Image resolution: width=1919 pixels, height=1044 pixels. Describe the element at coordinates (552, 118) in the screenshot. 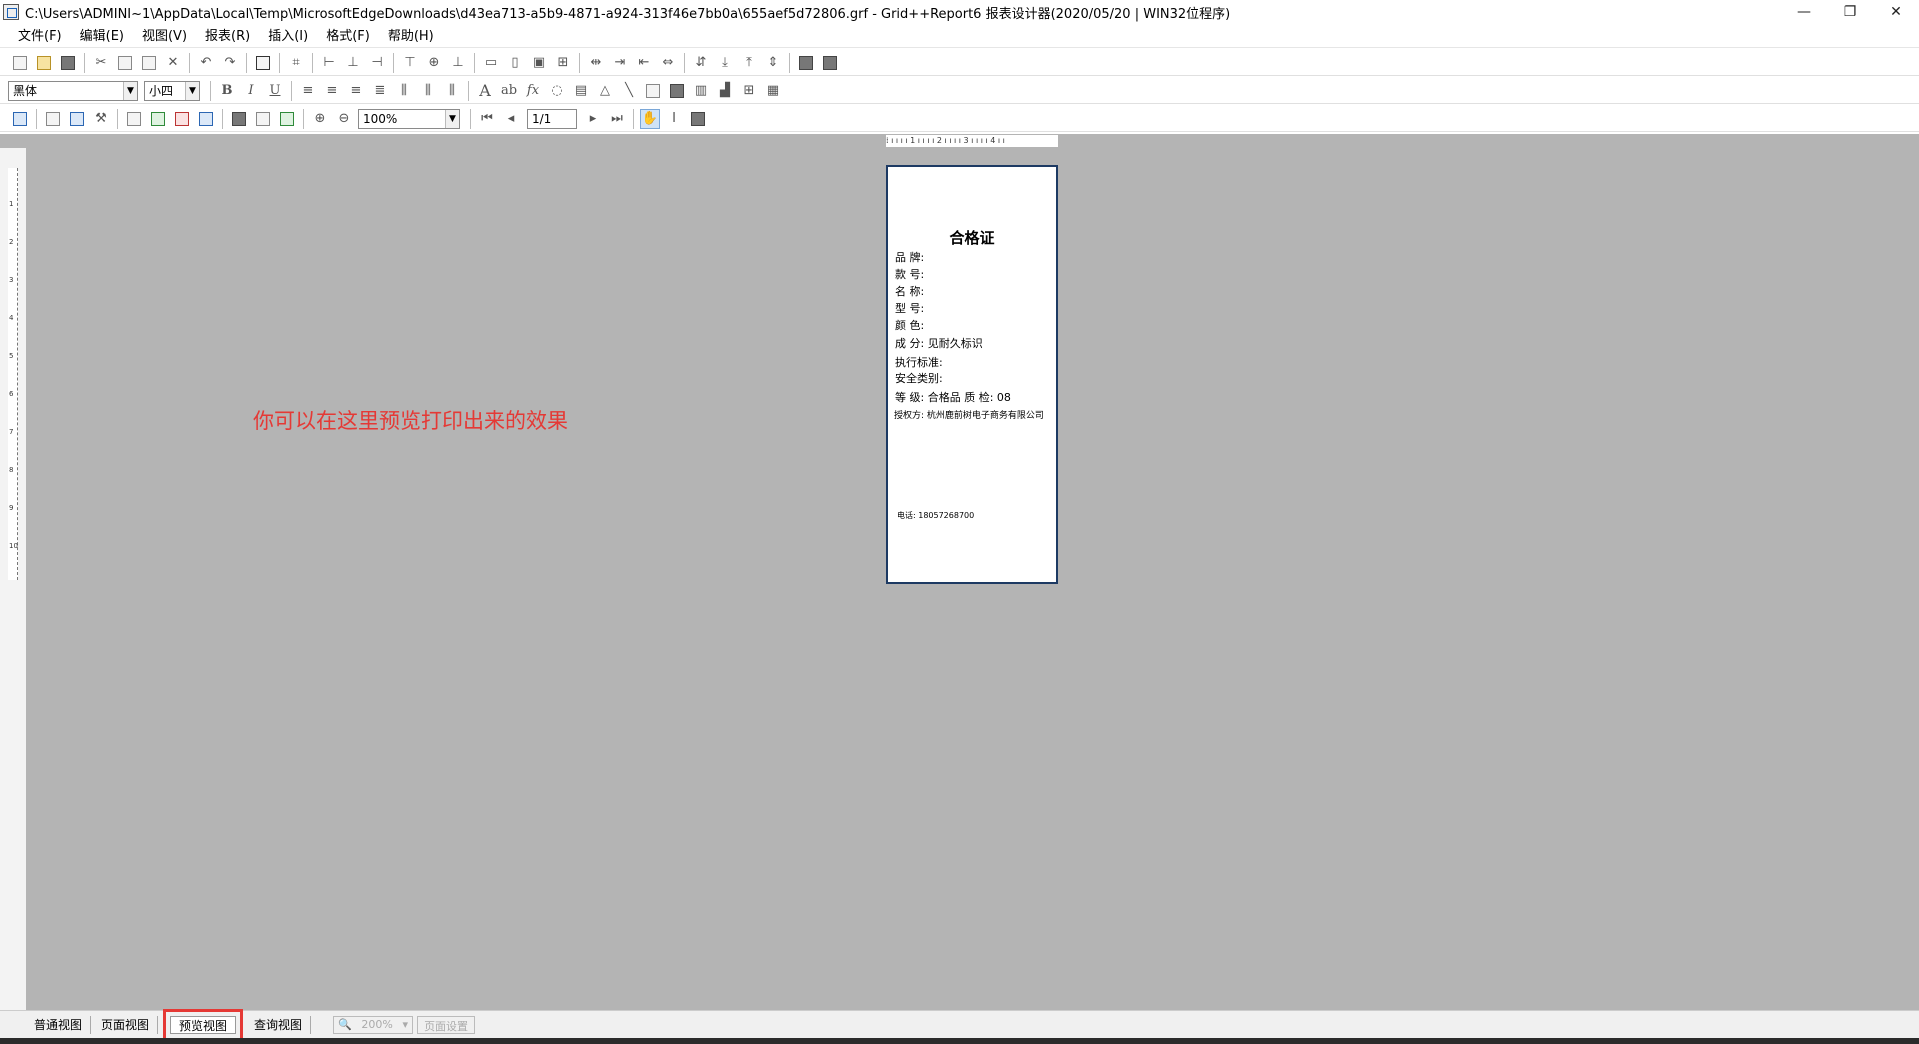

I see `page-number-input: 1/1` at that location.